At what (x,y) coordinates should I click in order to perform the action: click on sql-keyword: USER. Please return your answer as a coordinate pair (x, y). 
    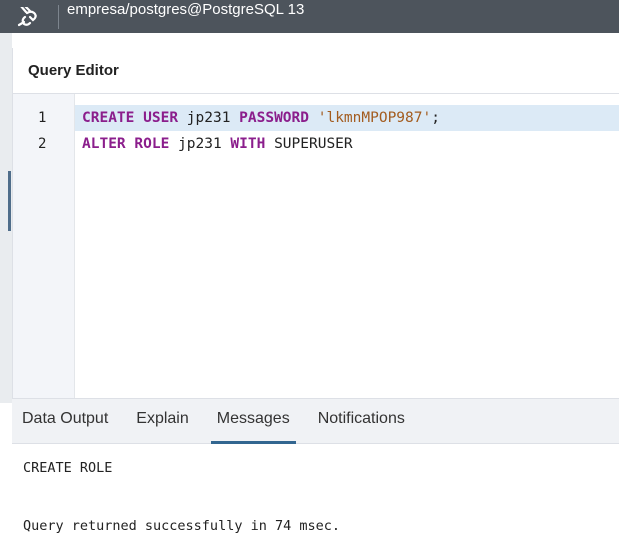
    Looking at the image, I should click on (161, 118).